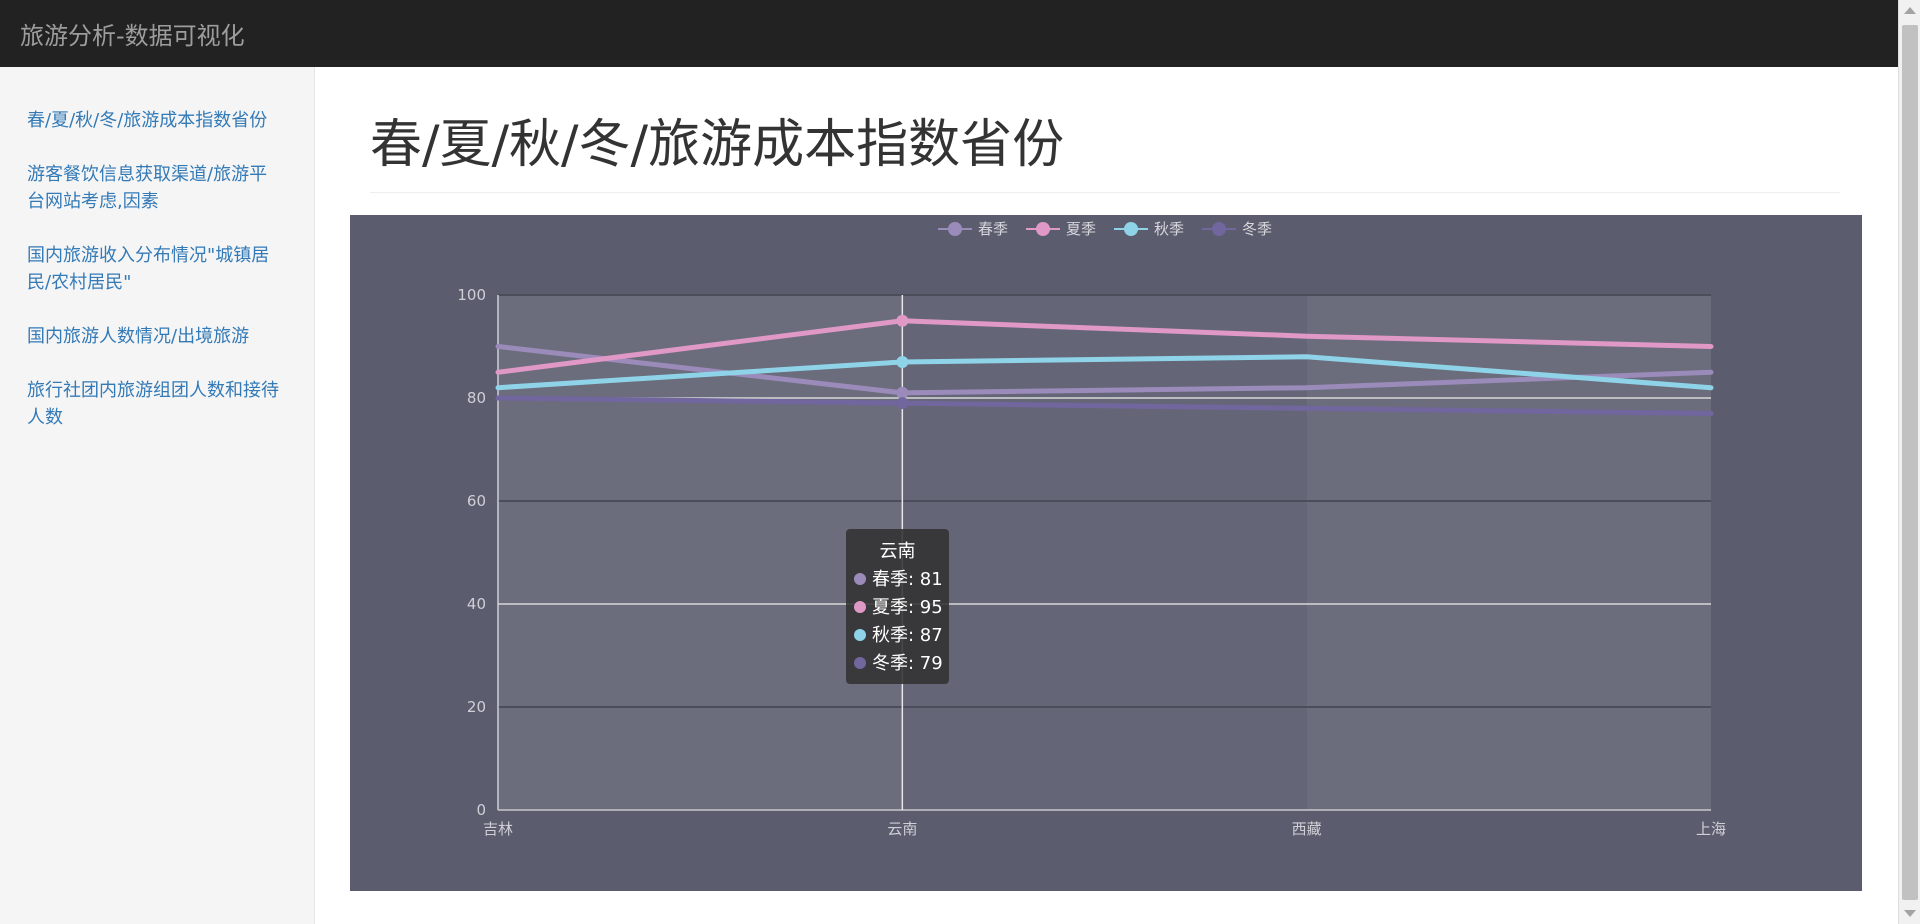  What do you see at coordinates (1307, 829) in the screenshot?
I see `x-tick-label: 西藏` at bounding box center [1307, 829].